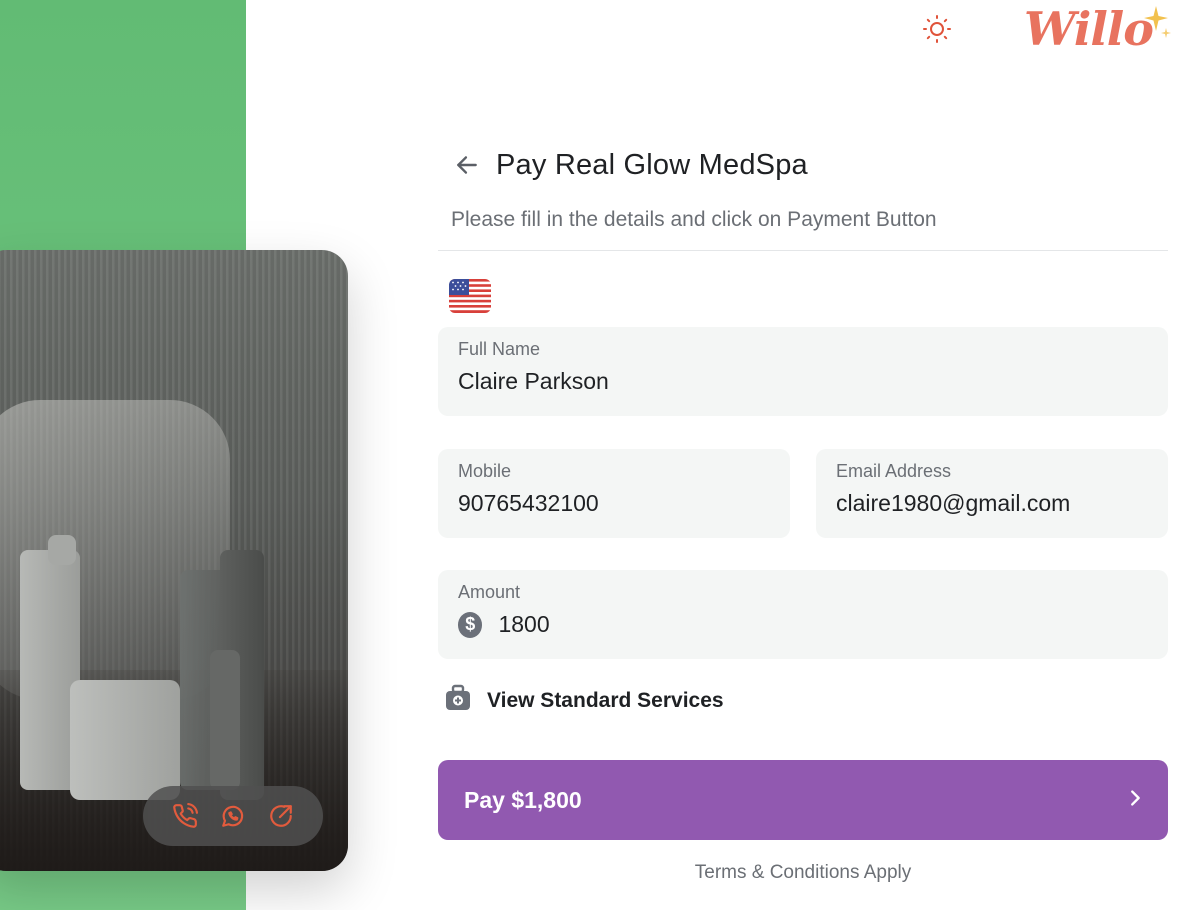  I want to click on phone-icon, so click(185, 816).